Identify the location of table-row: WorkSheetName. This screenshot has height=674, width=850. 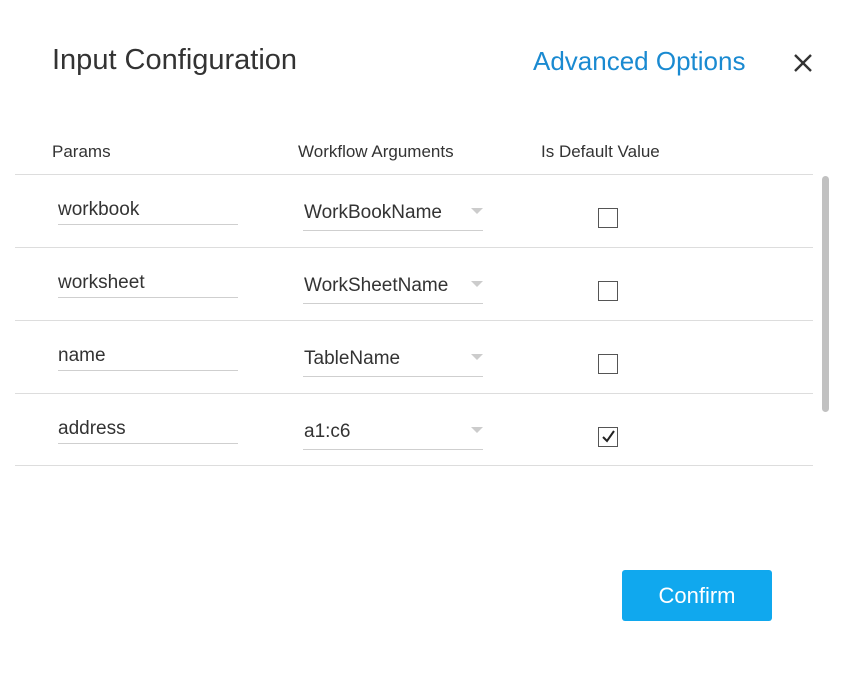
(414, 284).